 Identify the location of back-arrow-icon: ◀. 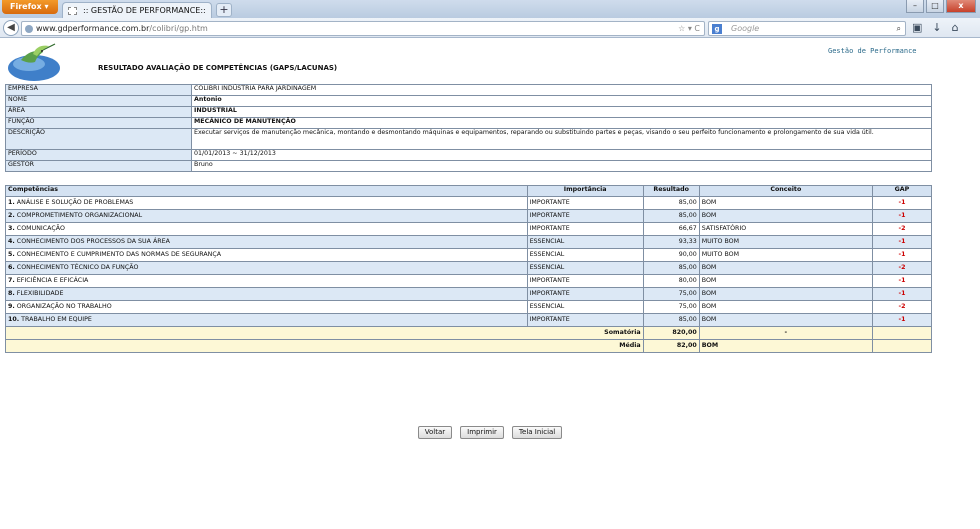
(11, 28).